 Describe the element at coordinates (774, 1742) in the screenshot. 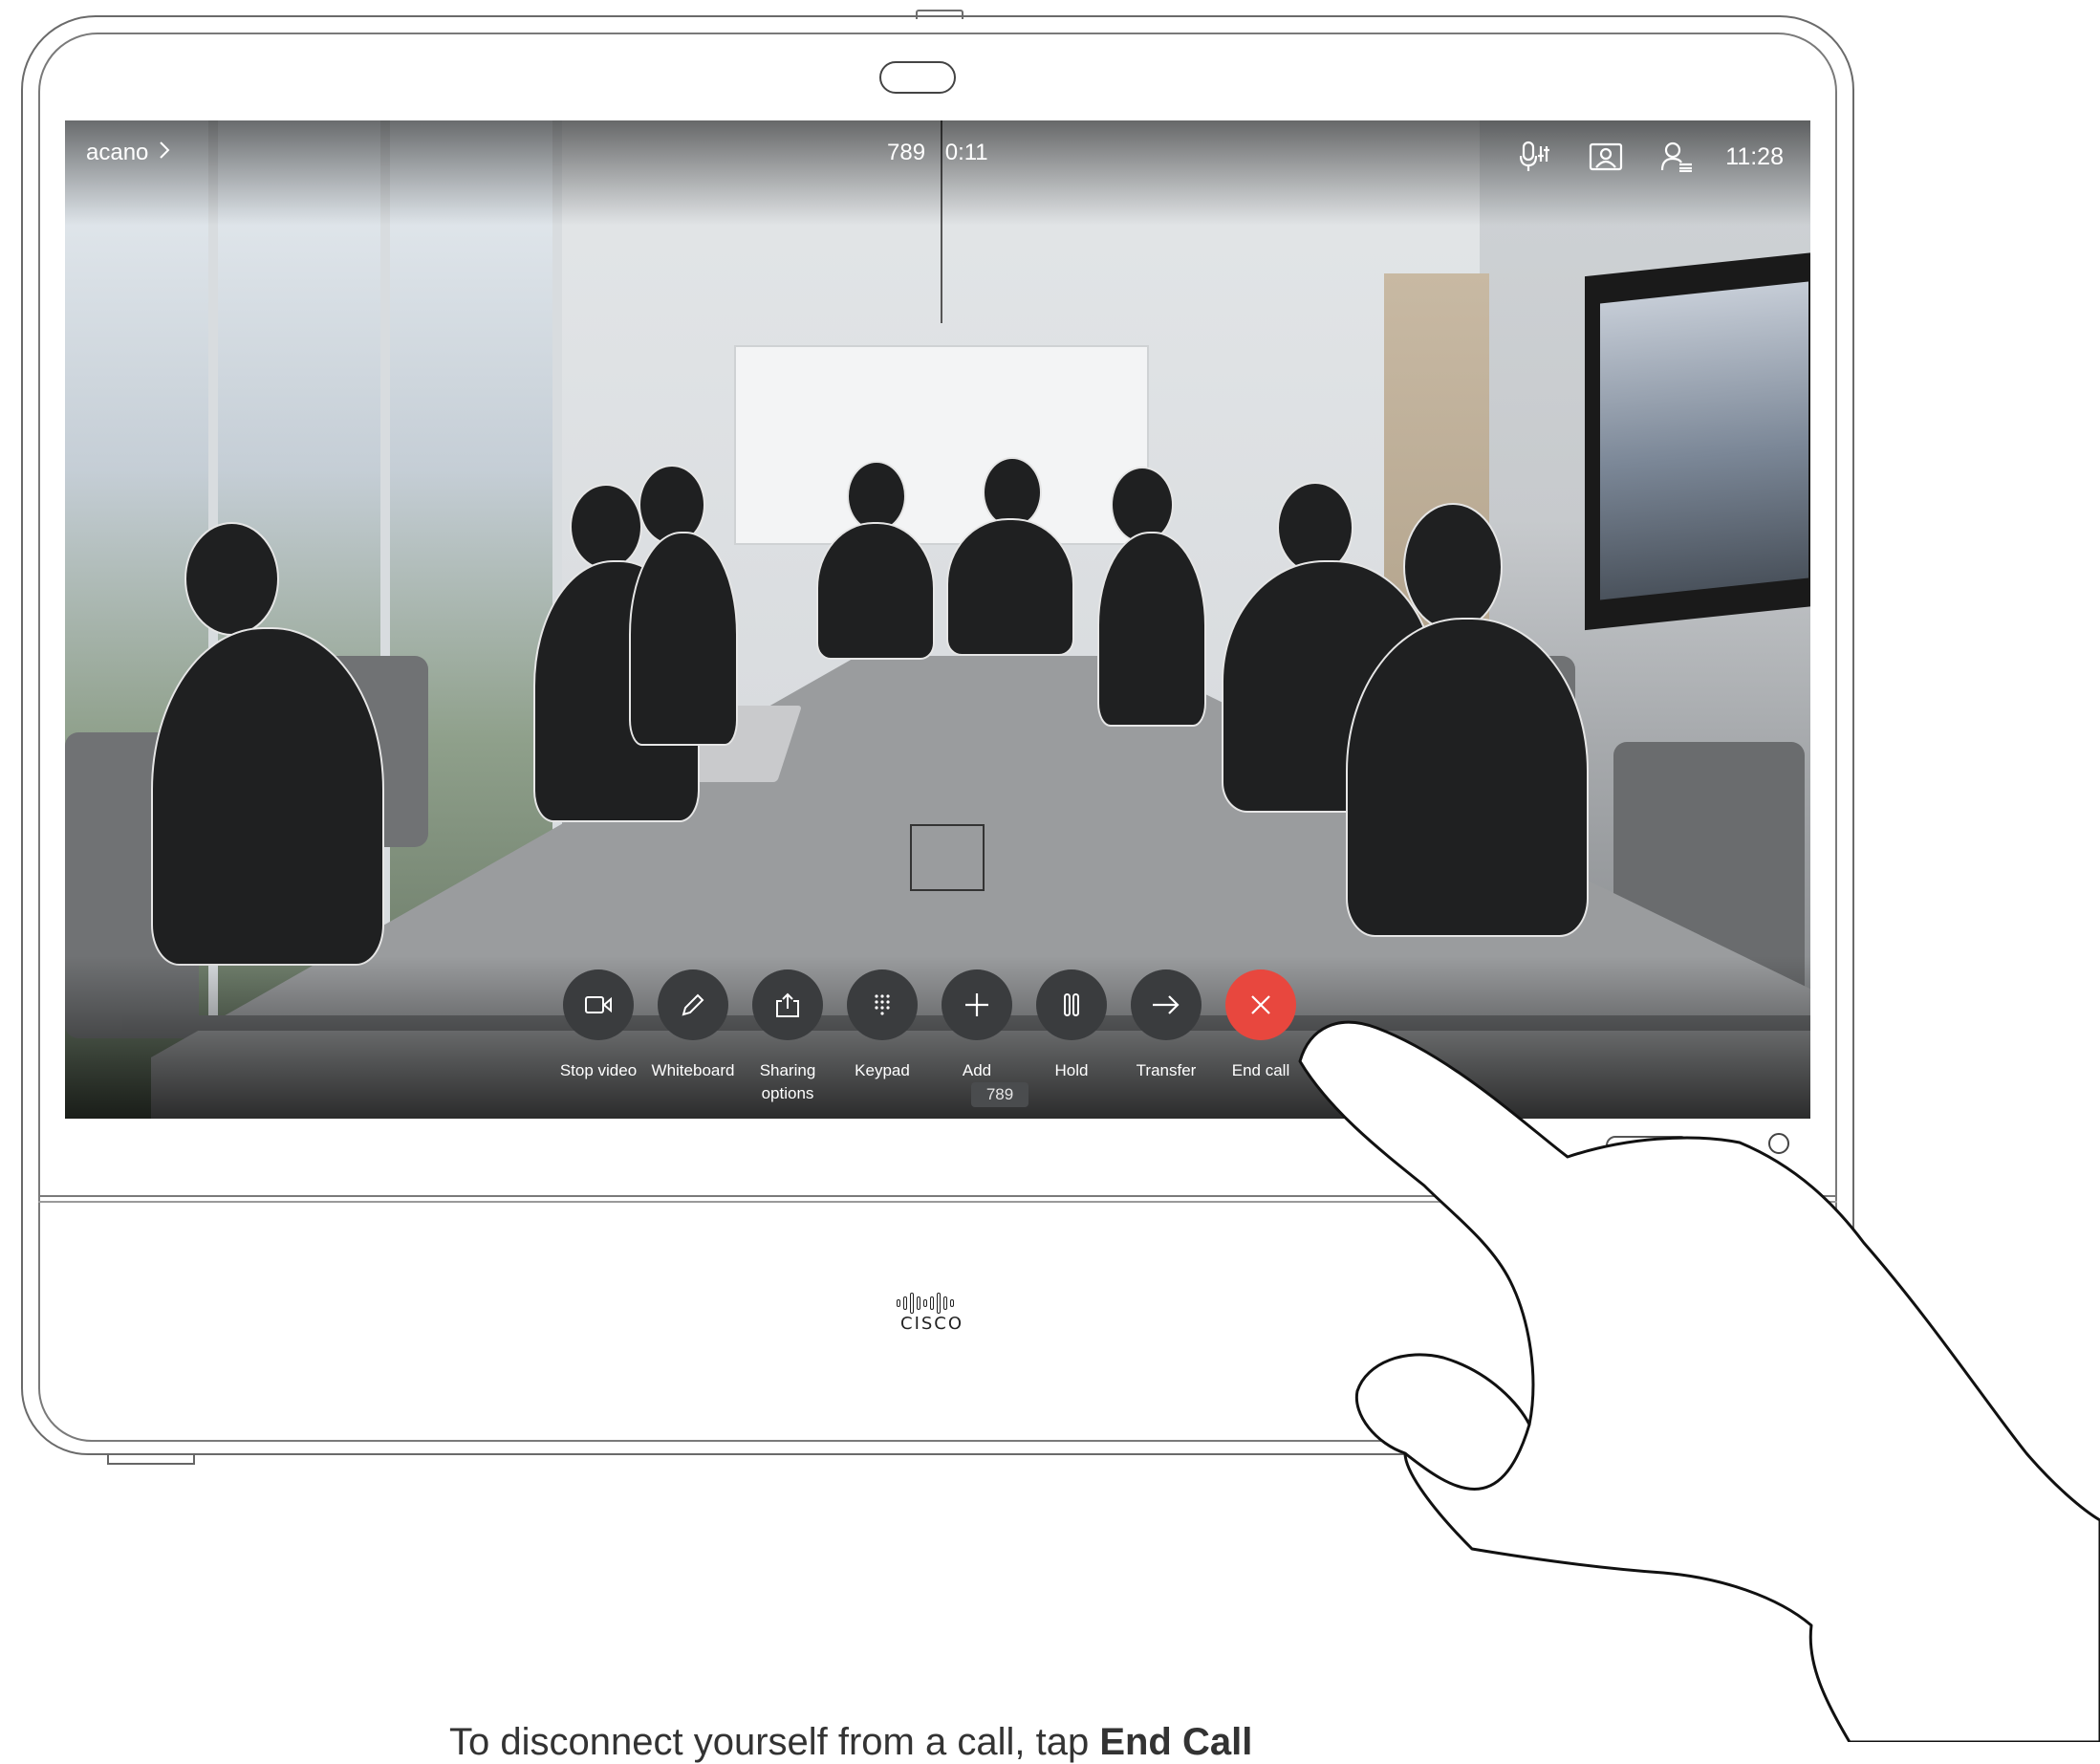

I see `caption-text: To disconnect yourself from a call, tap` at that location.